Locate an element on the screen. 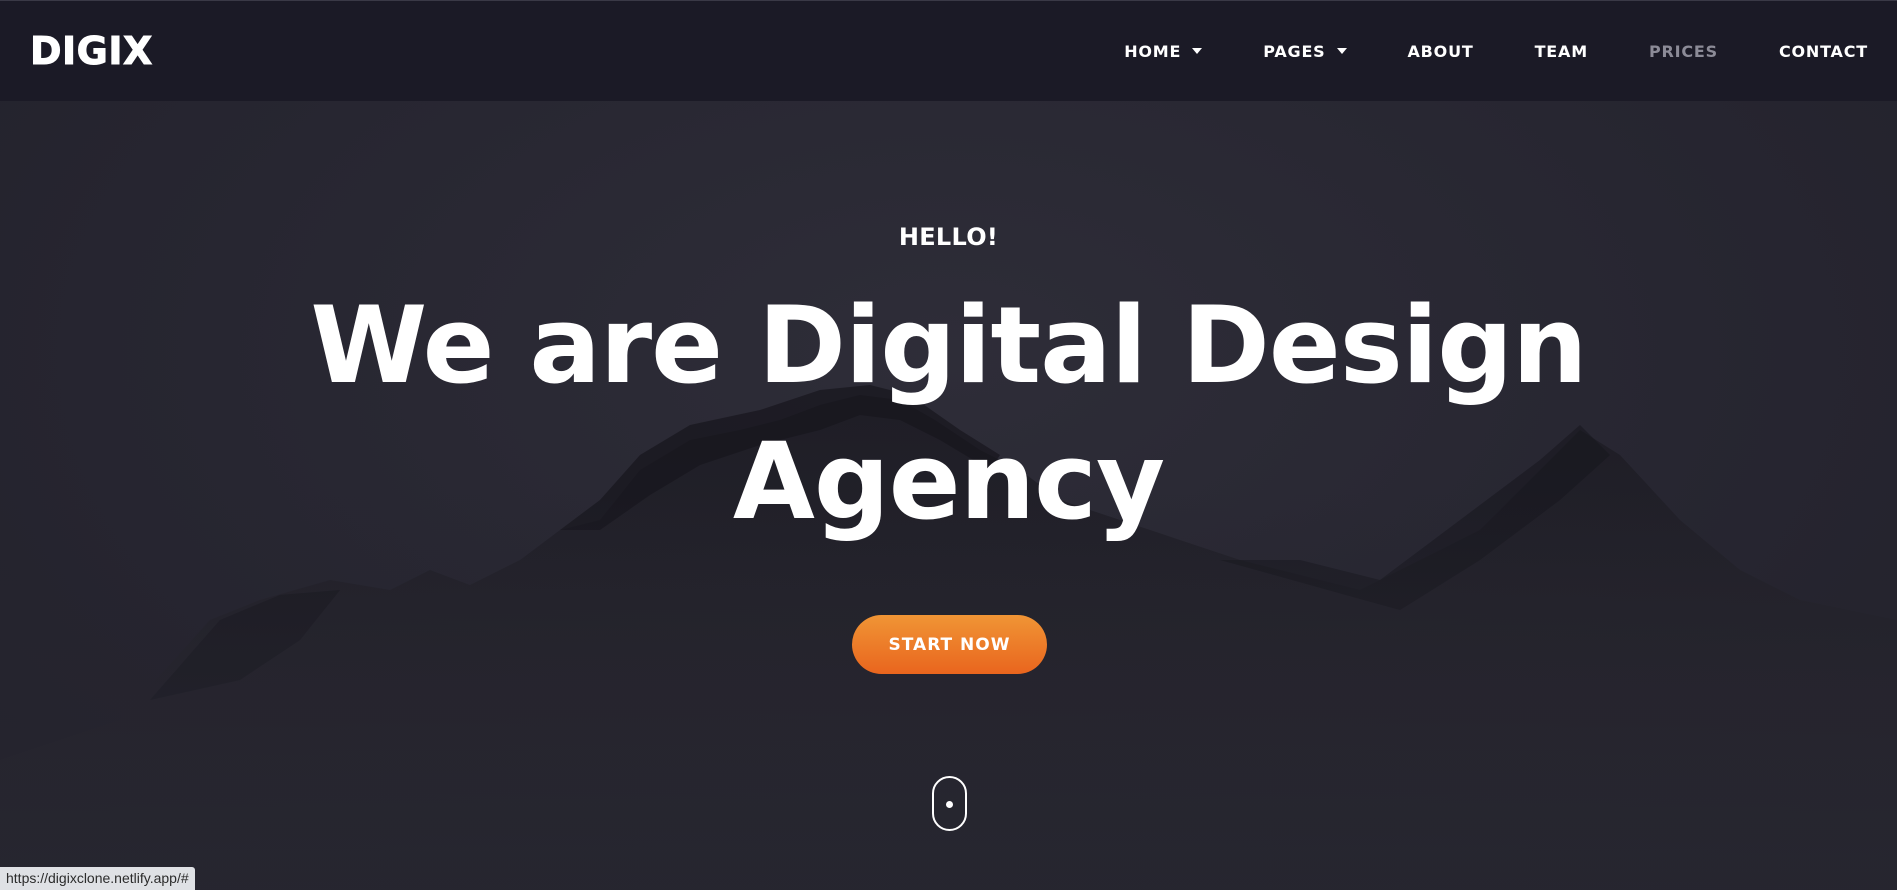  nav-item-label: PRICES is located at coordinates (1683, 51).